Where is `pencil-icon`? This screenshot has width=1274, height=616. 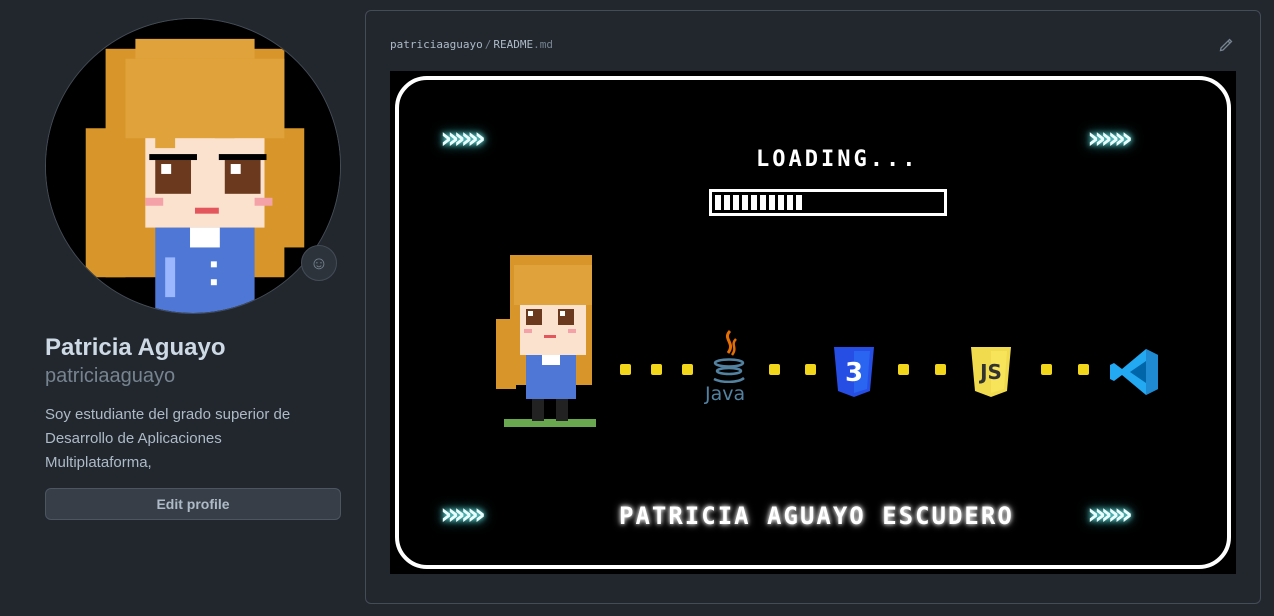 pencil-icon is located at coordinates (1226, 45).